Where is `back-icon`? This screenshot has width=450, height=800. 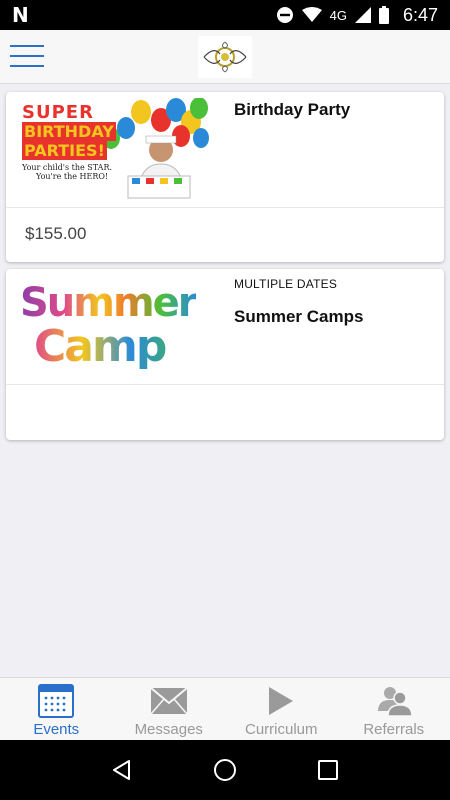 back-icon is located at coordinates (121, 770).